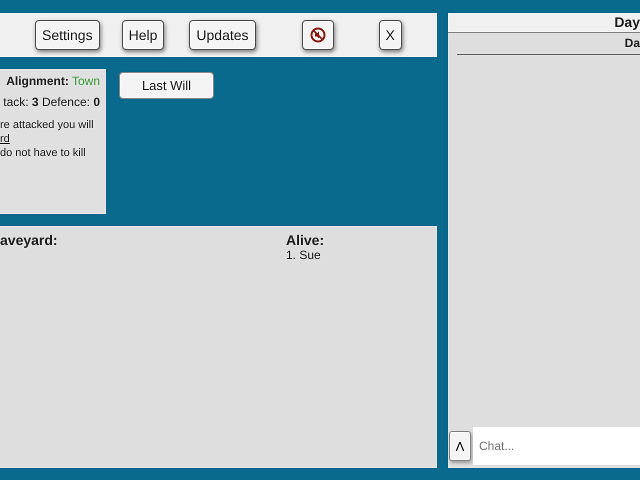  I want to click on alive-heading: Alive:, so click(305, 240).